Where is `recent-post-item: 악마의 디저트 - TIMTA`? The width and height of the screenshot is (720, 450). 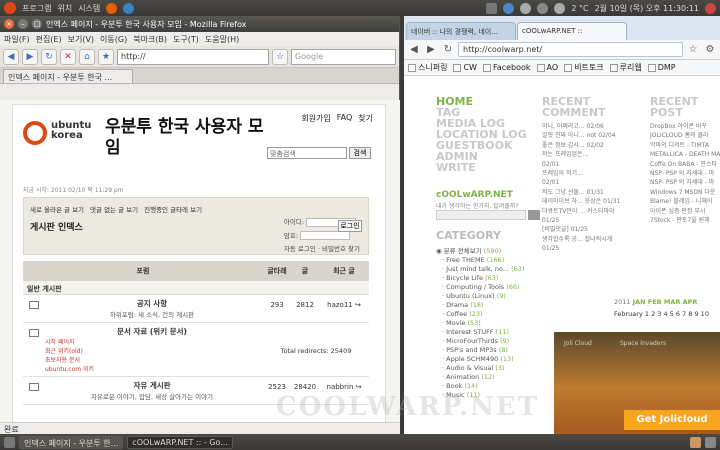 recent-post-item: 악마의 디저트 - TIMTA is located at coordinates (685, 145).